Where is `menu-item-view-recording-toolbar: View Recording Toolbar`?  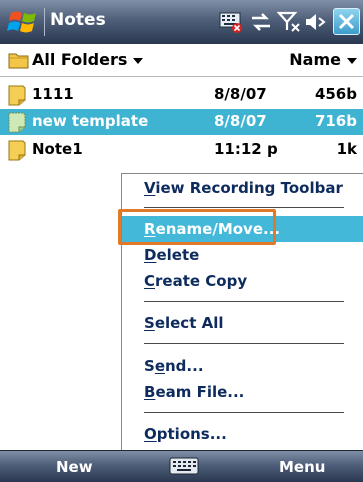 menu-item-view-recording-toolbar: View Recording Toolbar is located at coordinates (242, 188).